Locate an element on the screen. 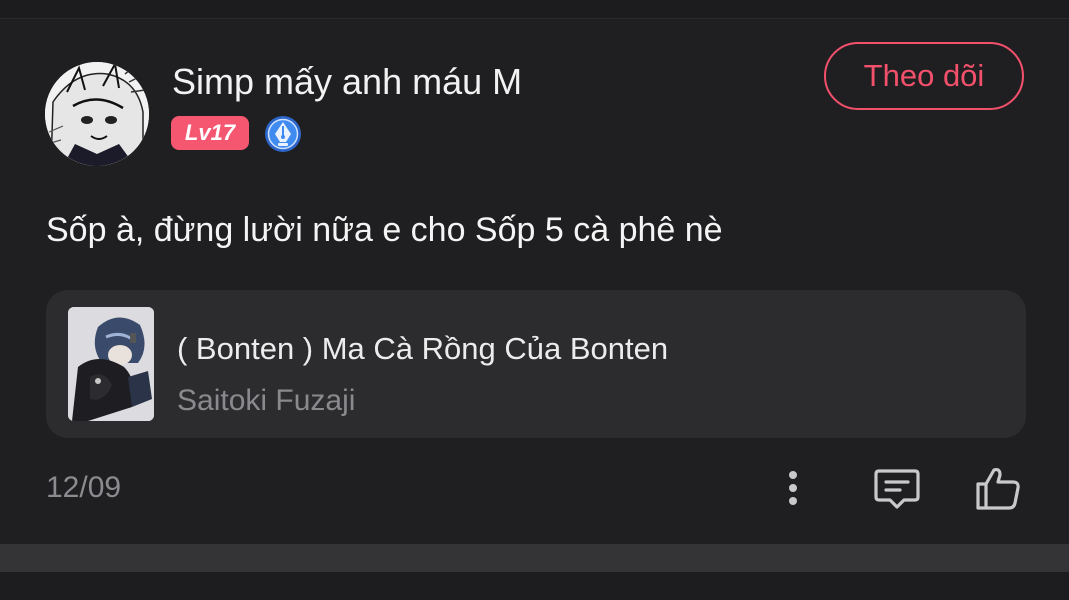  story-cover is located at coordinates (111, 364).